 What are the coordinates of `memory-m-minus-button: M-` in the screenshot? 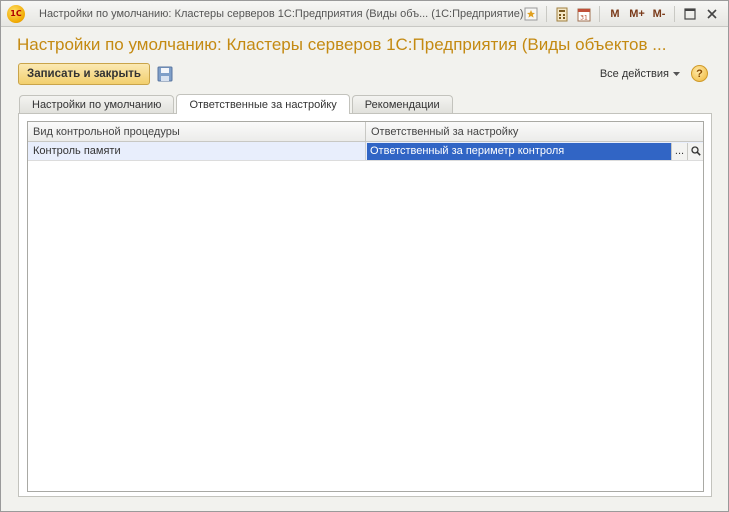 It's located at (659, 14).